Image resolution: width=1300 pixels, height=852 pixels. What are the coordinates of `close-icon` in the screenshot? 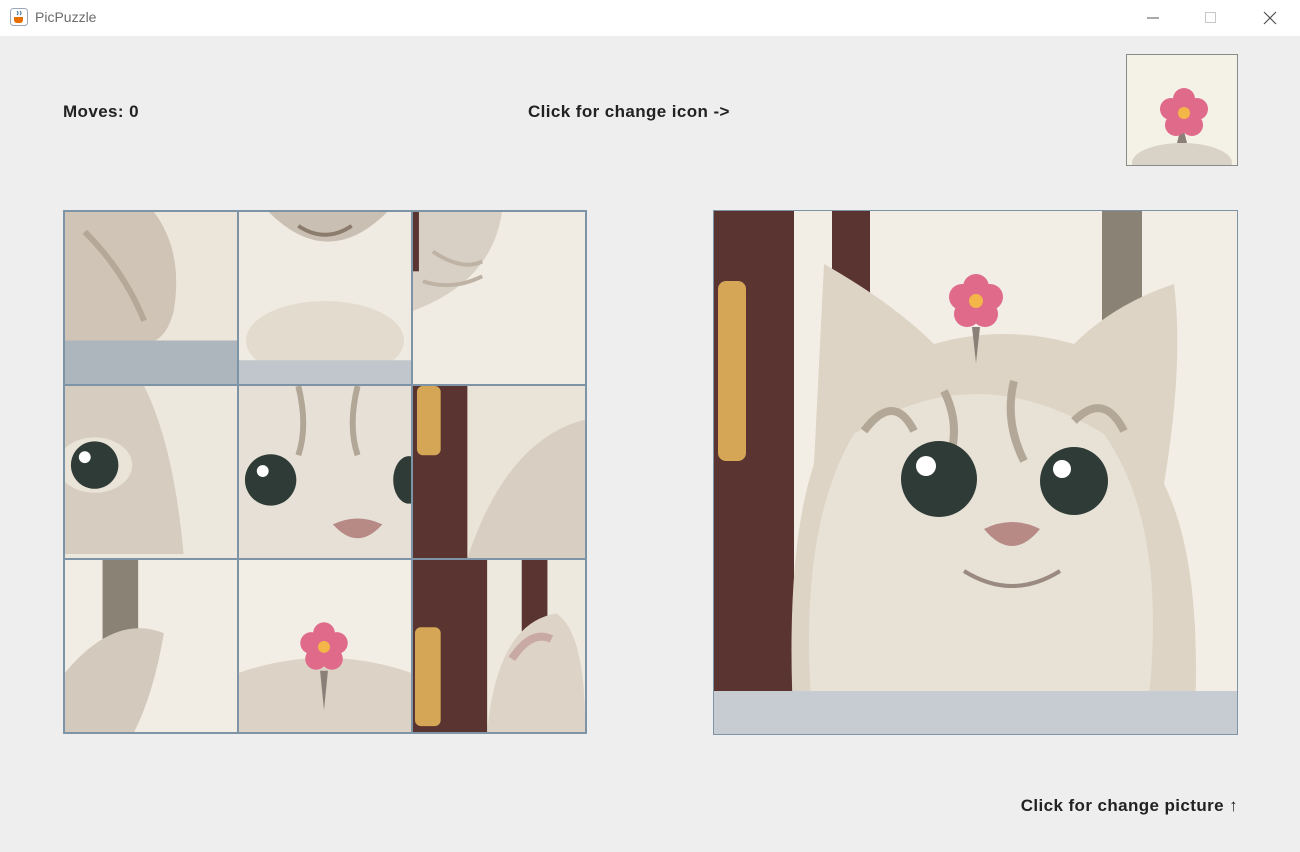 It's located at (1270, 18).